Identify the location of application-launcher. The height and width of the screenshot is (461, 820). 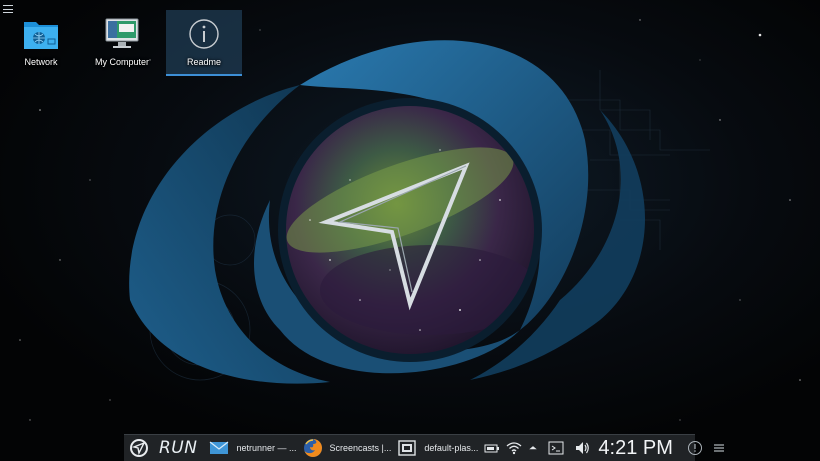
(136, 448).